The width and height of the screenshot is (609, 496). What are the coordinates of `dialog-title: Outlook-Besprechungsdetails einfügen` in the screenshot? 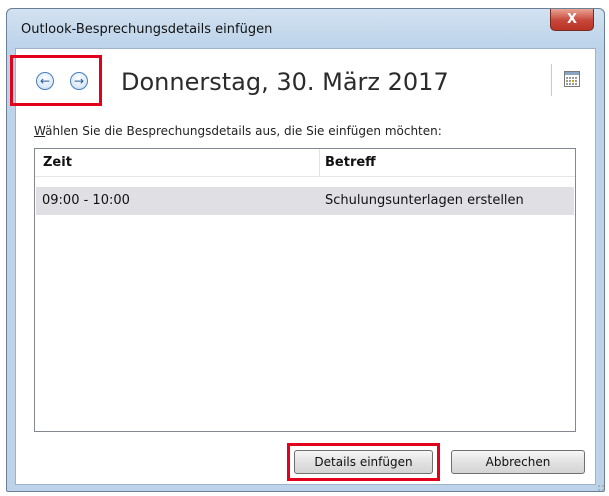 It's located at (147, 29).